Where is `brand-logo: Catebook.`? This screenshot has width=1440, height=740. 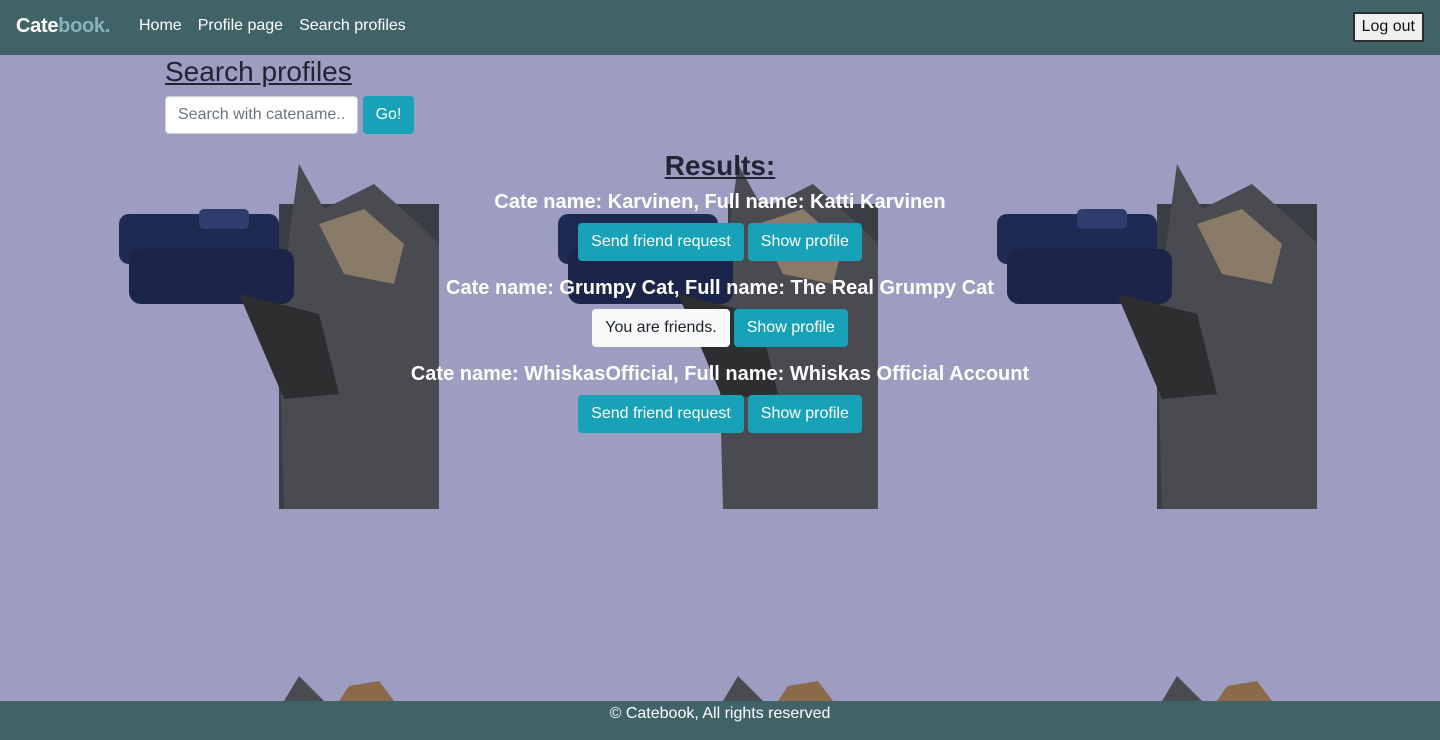 brand-logo: Catebook. is located at coordinates (63, 26).